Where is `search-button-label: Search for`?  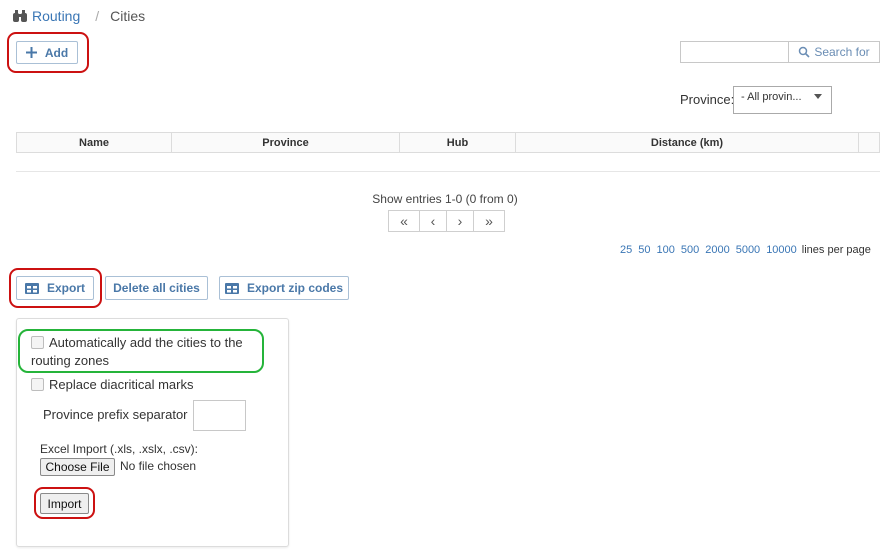 search-button-label: Search for is located at coordinates (842, 52).